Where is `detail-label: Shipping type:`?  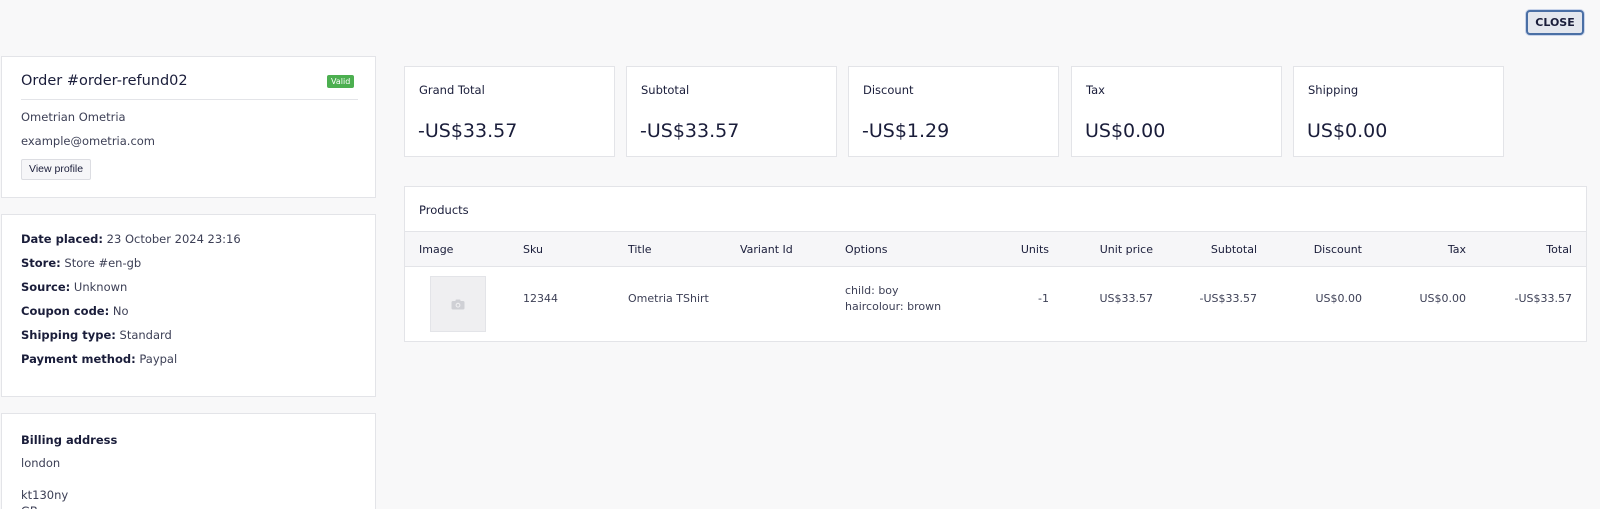 detail-label: Shipping type: is located at coordinates (68, 335).